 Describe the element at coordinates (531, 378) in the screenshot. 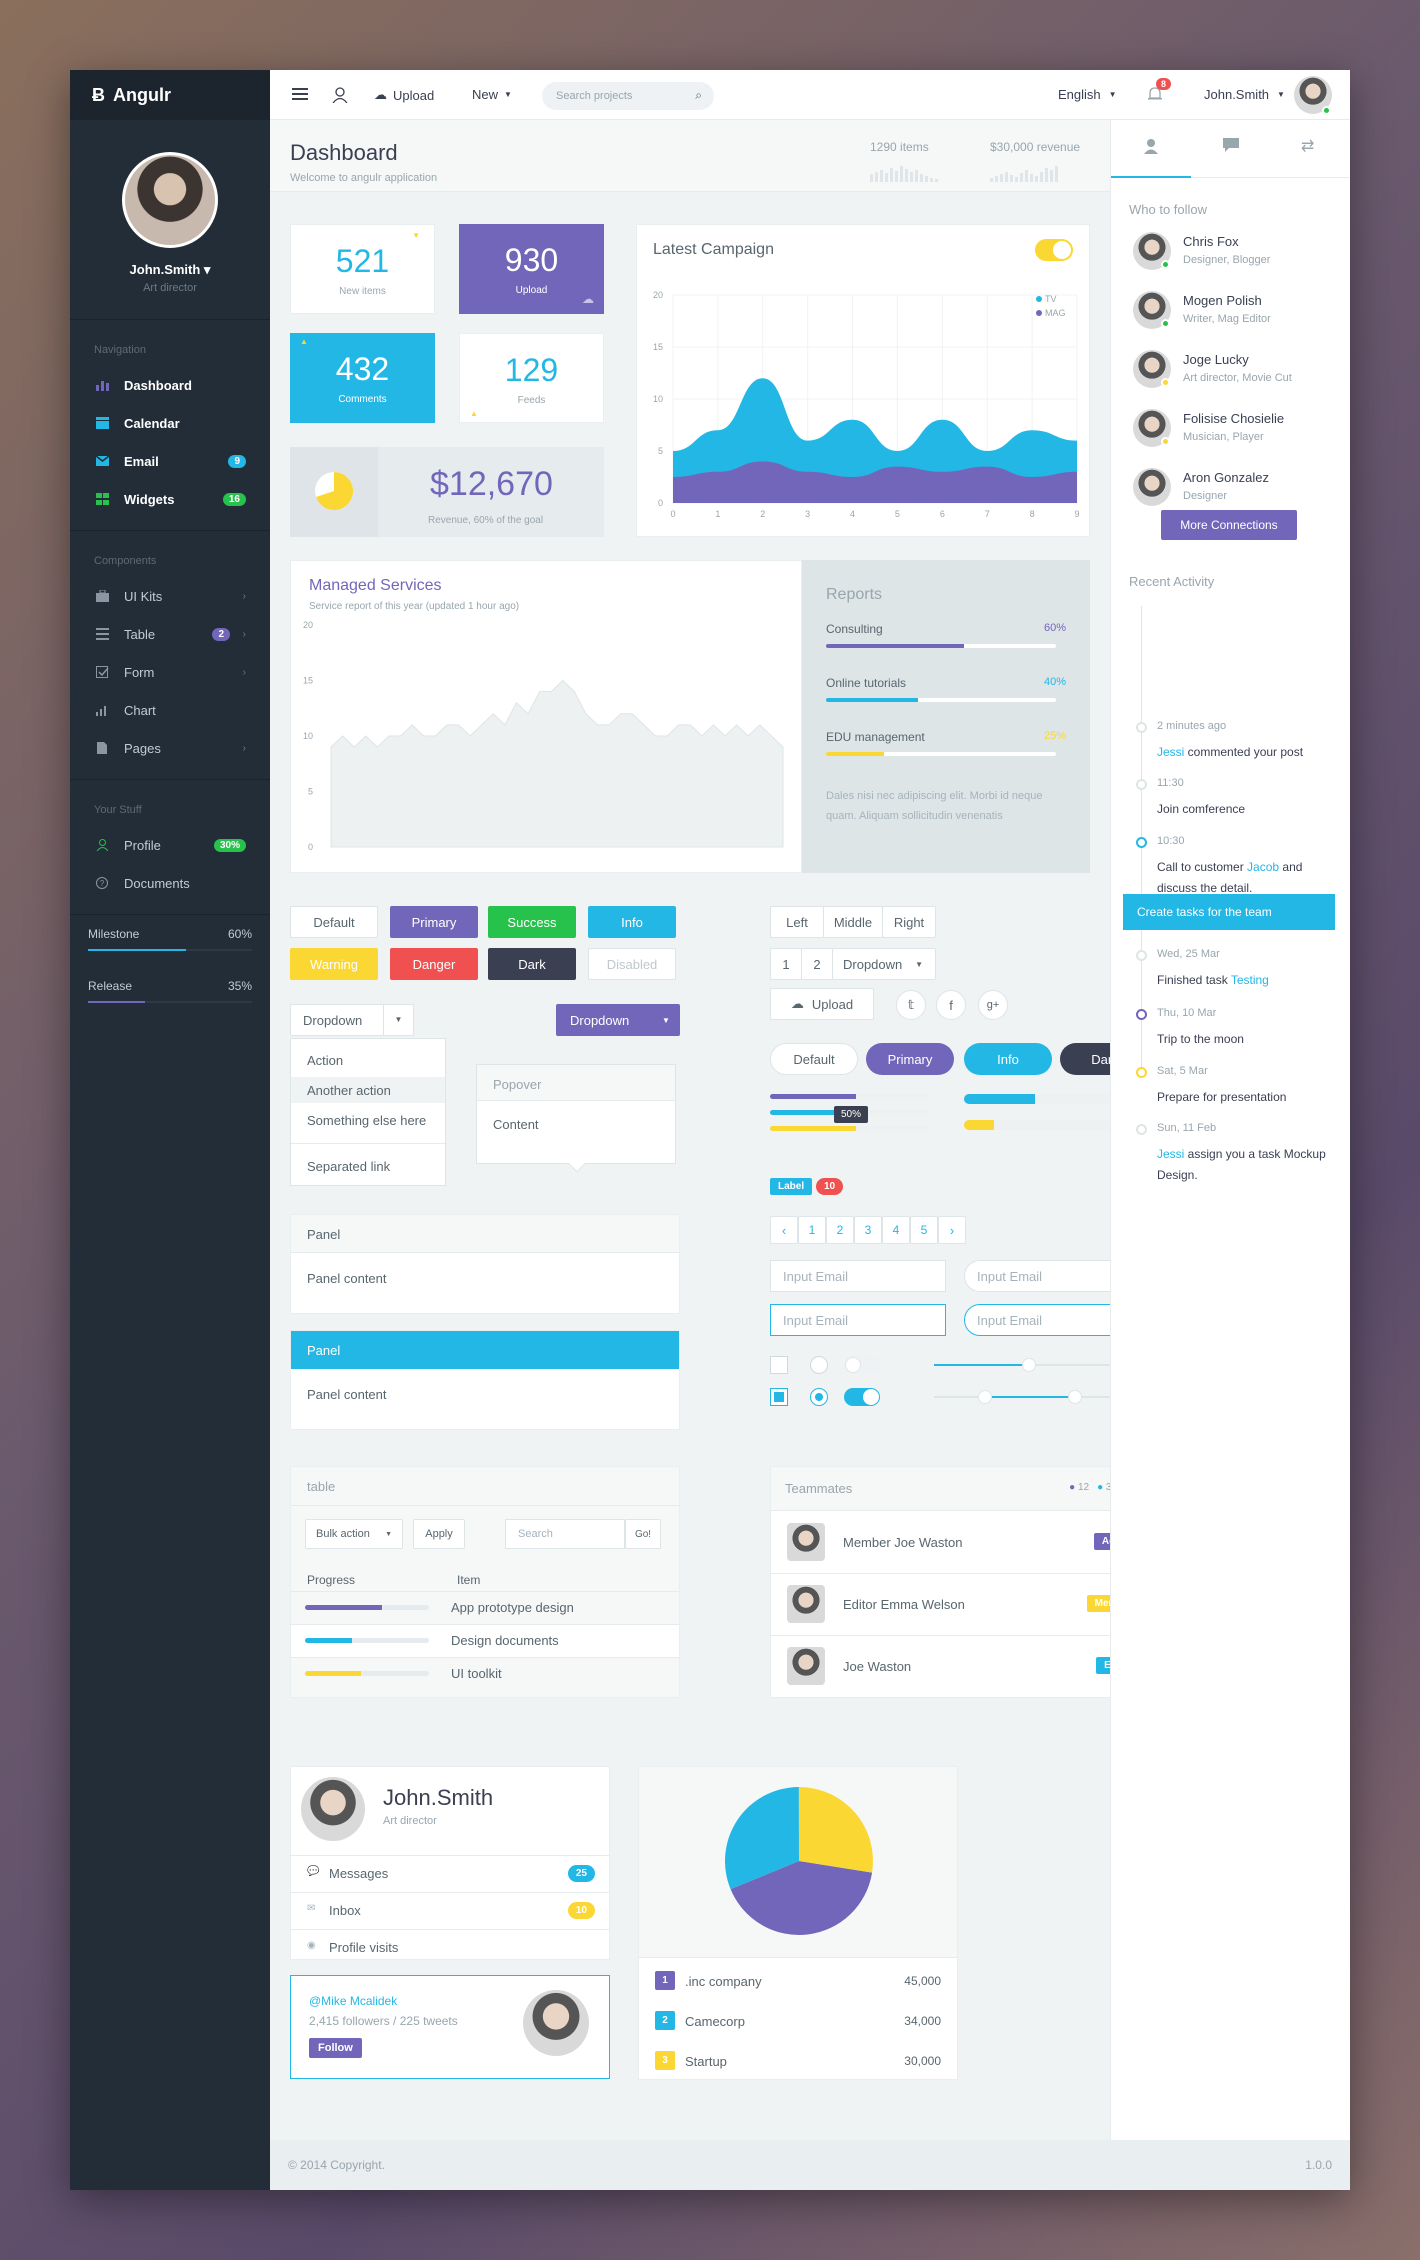

I see `tile-feeds: 129 Feeds ▲` at that location.